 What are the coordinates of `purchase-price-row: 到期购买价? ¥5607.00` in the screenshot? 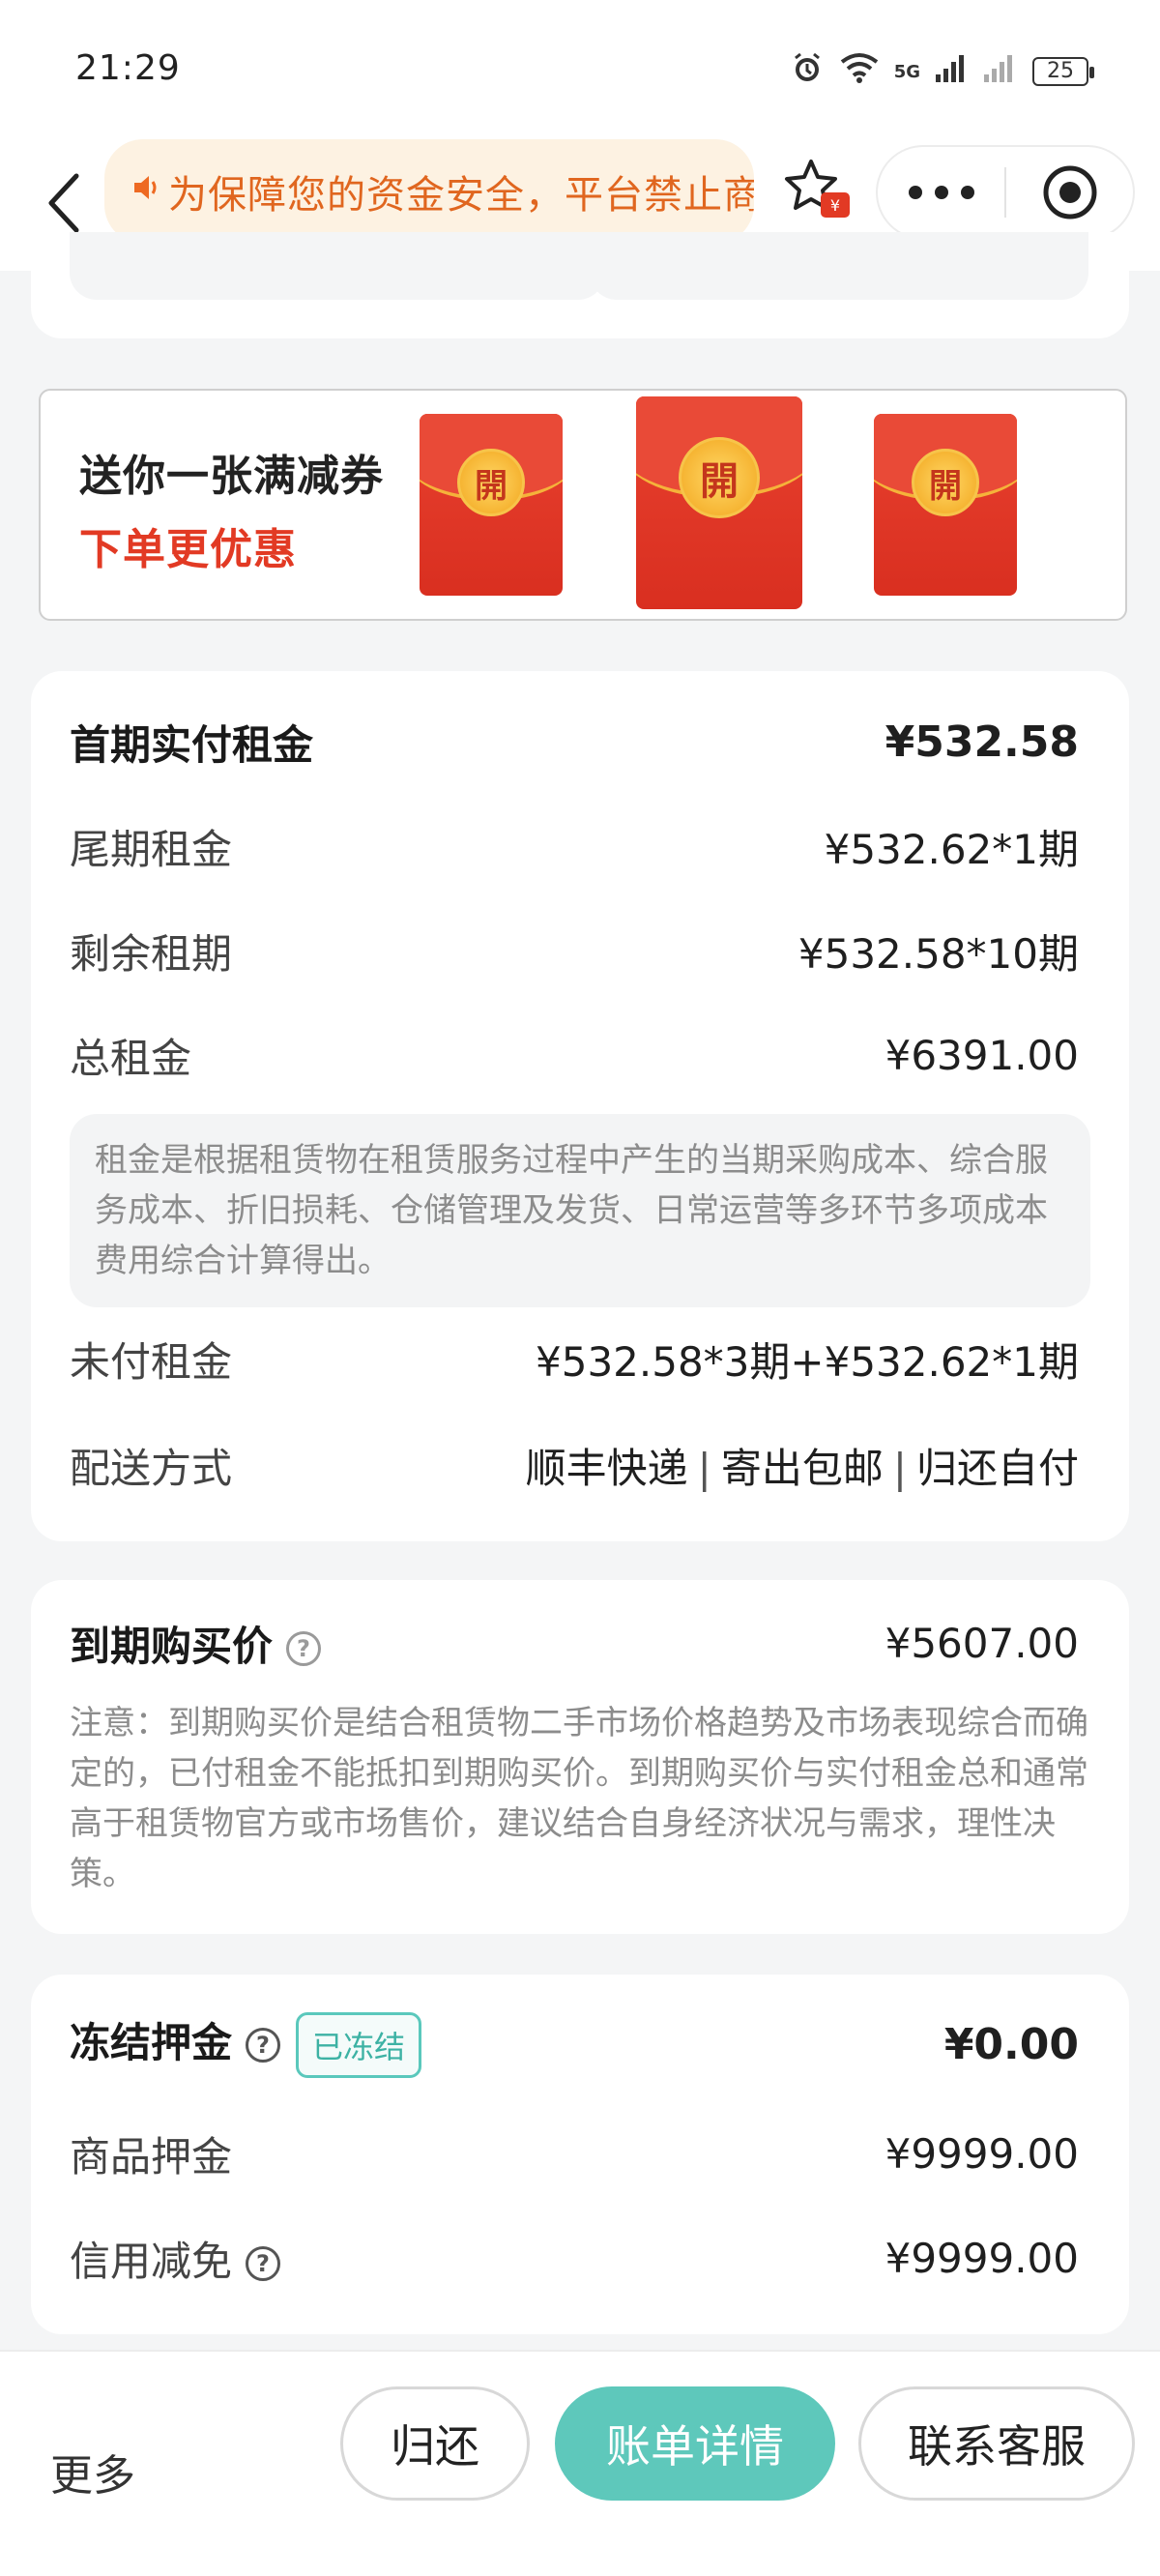 It's located at (575, 1643).